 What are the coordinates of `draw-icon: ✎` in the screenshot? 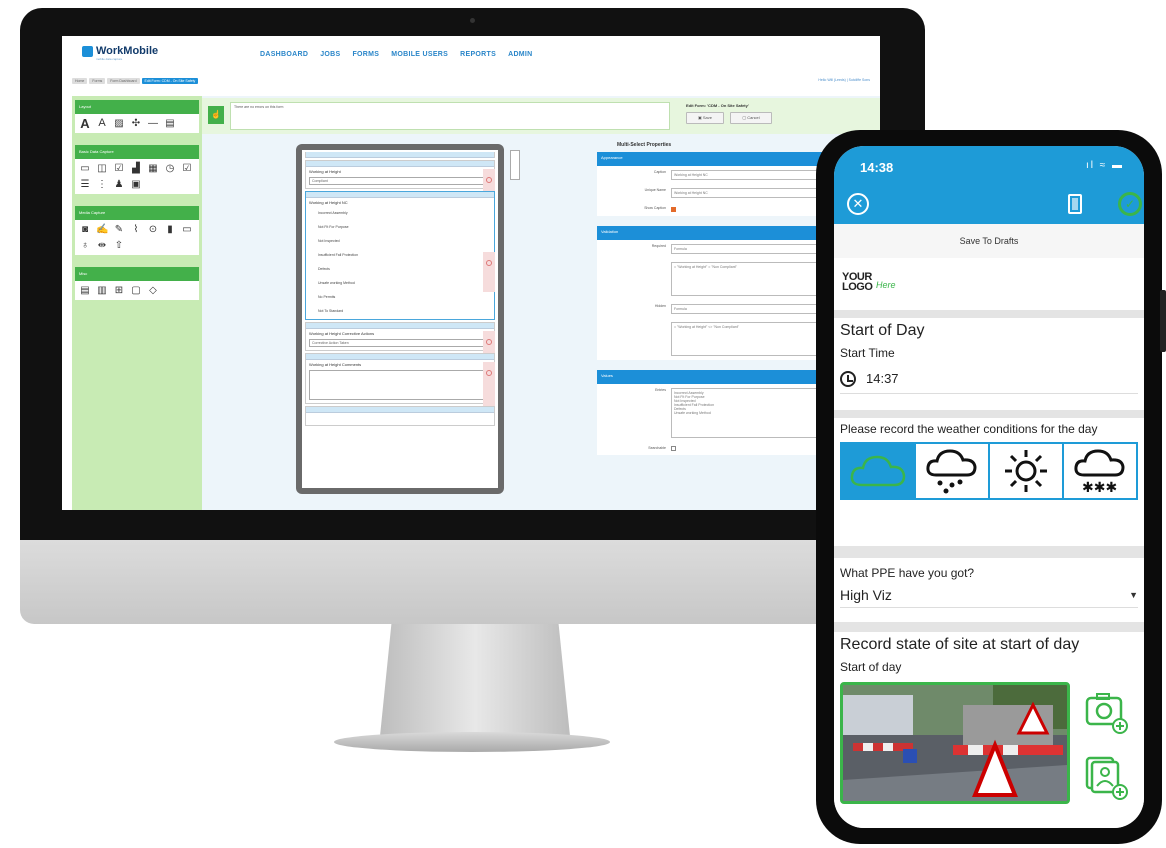 It's located at (119, 229).